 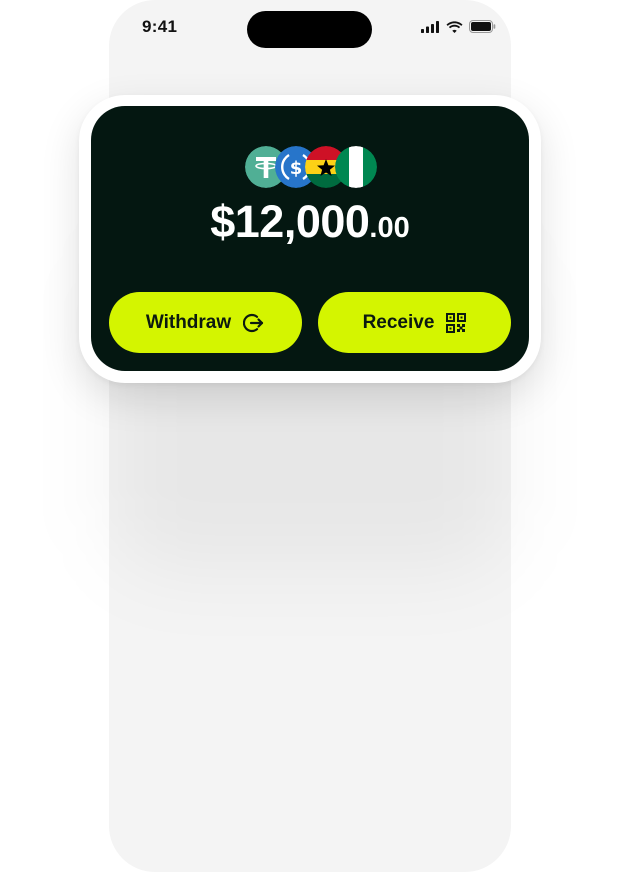 What do you see at coordinates (188, 322) in the screenshot?
I see `withdraw-button-label: Withdraw` at bounding box center [188, 322].